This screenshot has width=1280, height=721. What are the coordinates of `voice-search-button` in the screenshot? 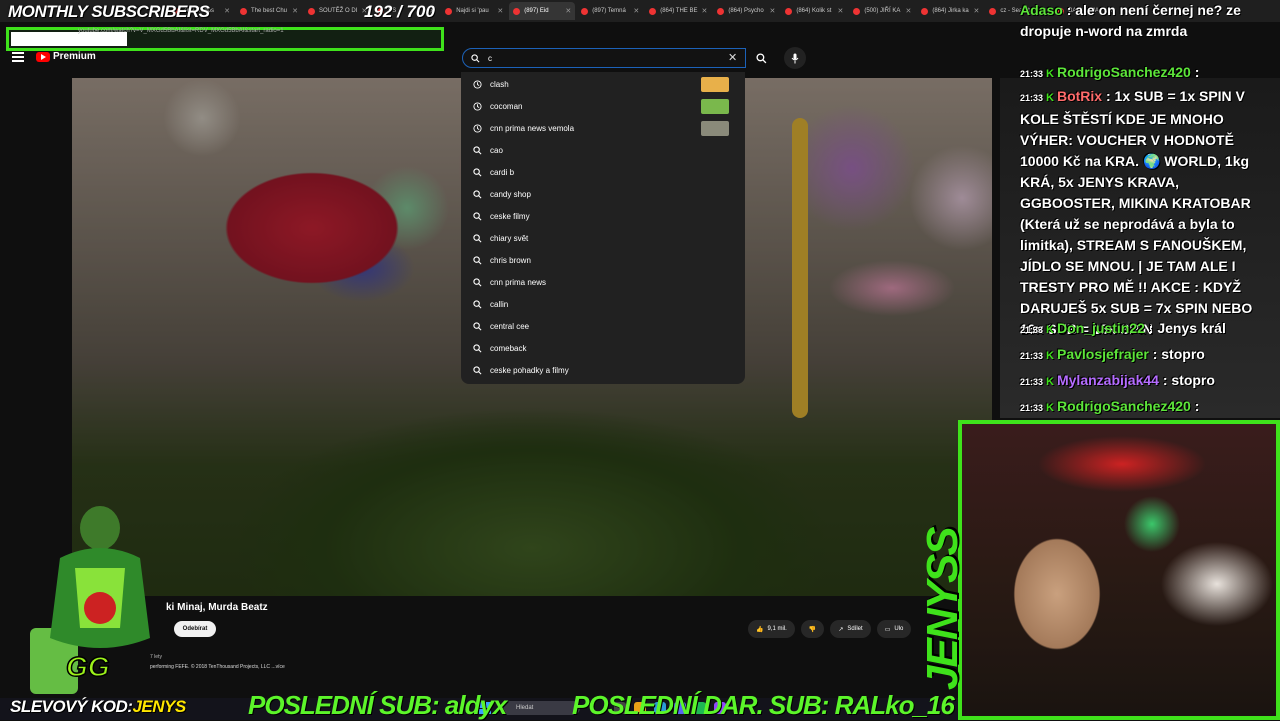 It's located at (795, 58).